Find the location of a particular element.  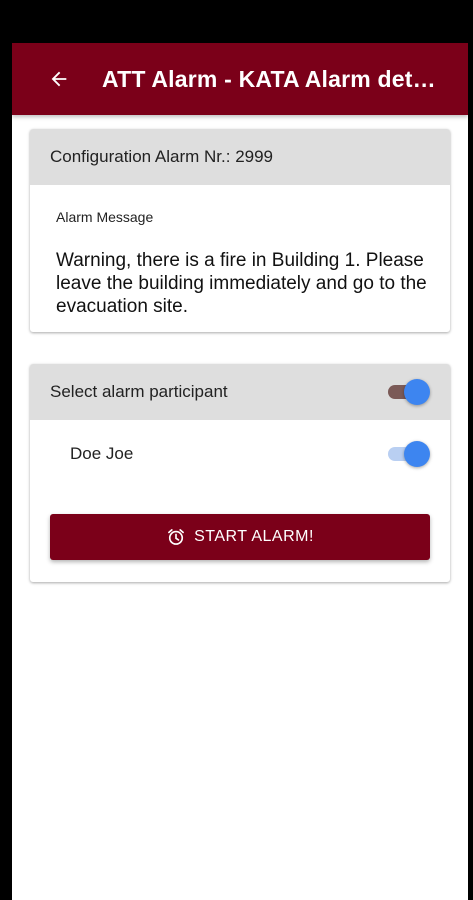

start-alarm-button: START ALARM! is located at coordinates (240, 537).